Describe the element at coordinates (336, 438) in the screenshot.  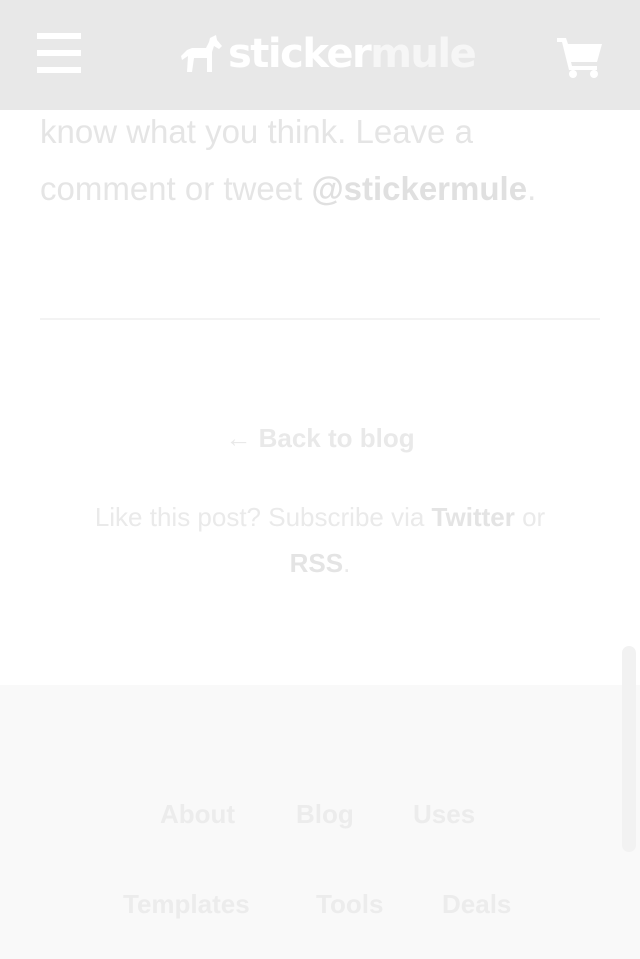
I see `back-to-blog-label: Back to blog` at that location.